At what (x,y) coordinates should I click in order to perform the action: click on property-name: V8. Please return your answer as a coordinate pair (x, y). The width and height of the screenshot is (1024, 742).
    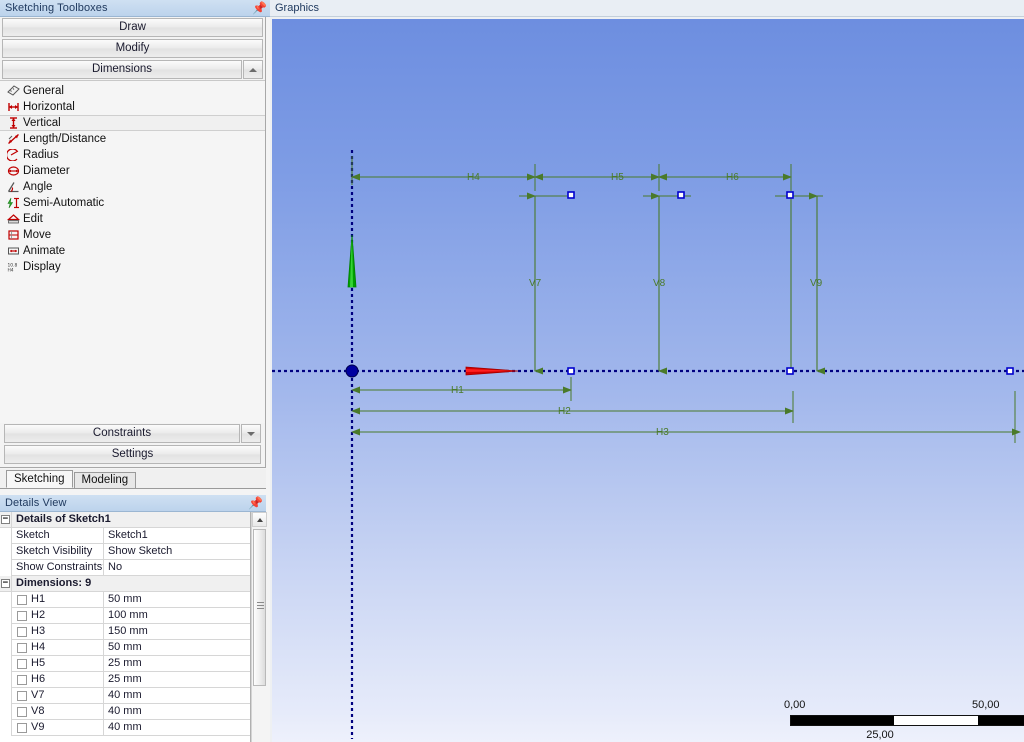
    Looking at the image, I should click on (58, 711).